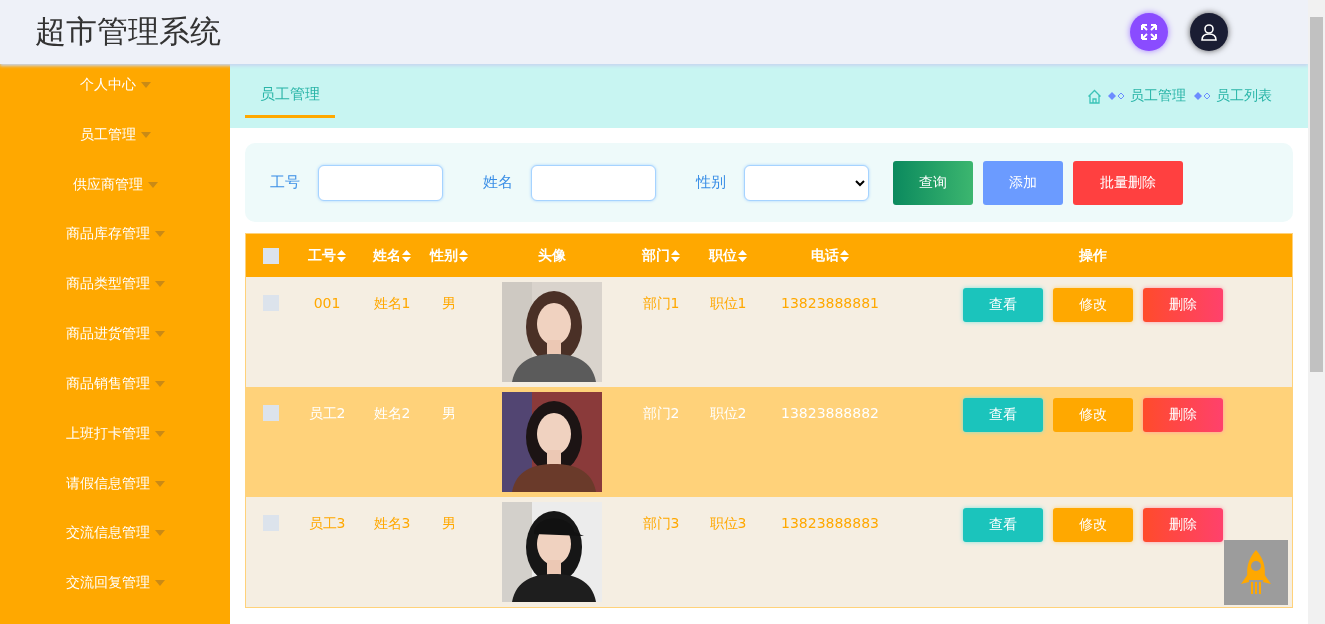 Image resolution: width=1325 pixels, height=624 pixels. Describe the element at coordinates (115, 250) in the screenshot. I see `sidebar-item: 商品库存管理` at that location.